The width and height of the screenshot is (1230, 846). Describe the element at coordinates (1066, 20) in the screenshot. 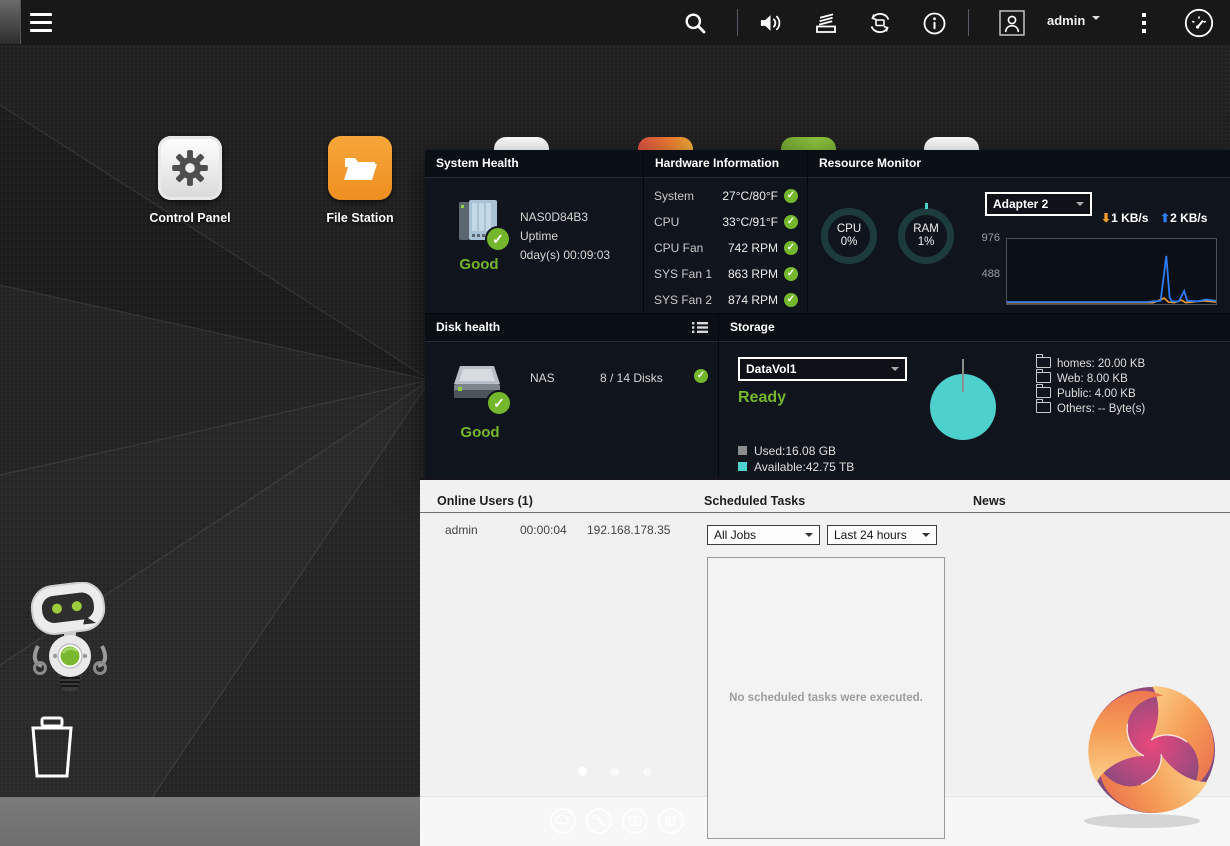

I see `user-name-label: admin` at that location.